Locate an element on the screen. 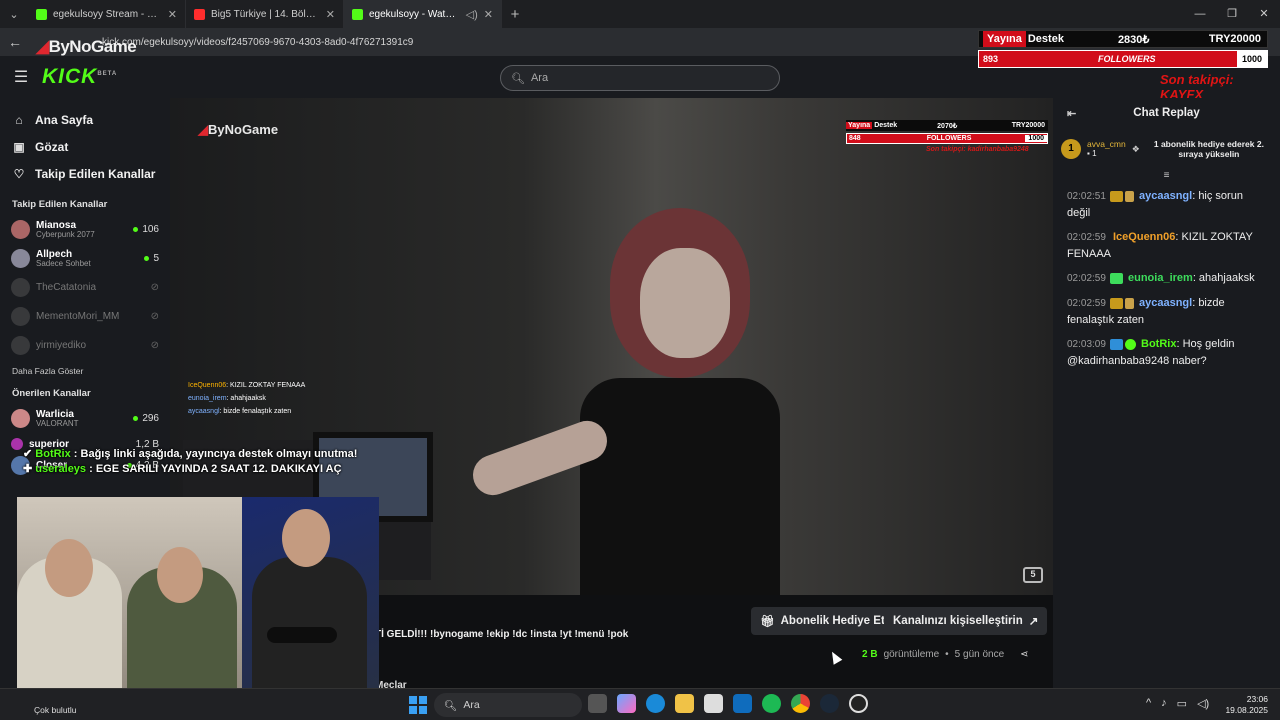  close-window-icon: ✕ is located at coordinates (1264, 14).